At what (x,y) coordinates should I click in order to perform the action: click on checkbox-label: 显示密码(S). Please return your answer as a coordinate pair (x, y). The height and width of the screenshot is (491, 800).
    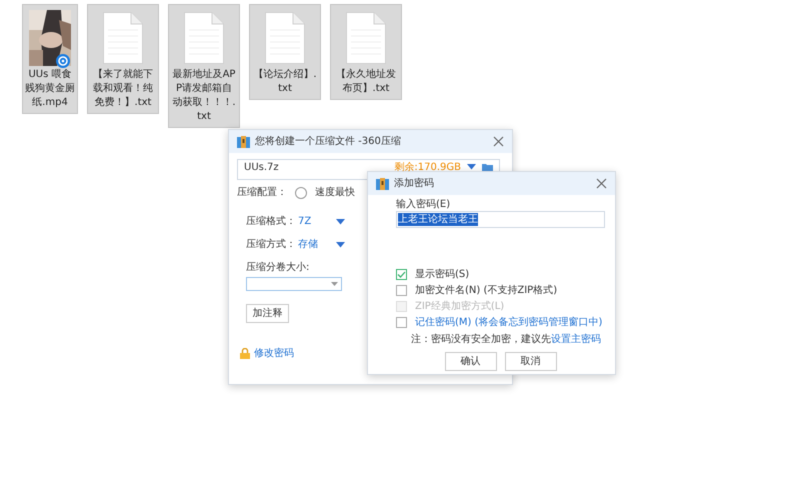
    Looking at the image, I should click on (442, 274).